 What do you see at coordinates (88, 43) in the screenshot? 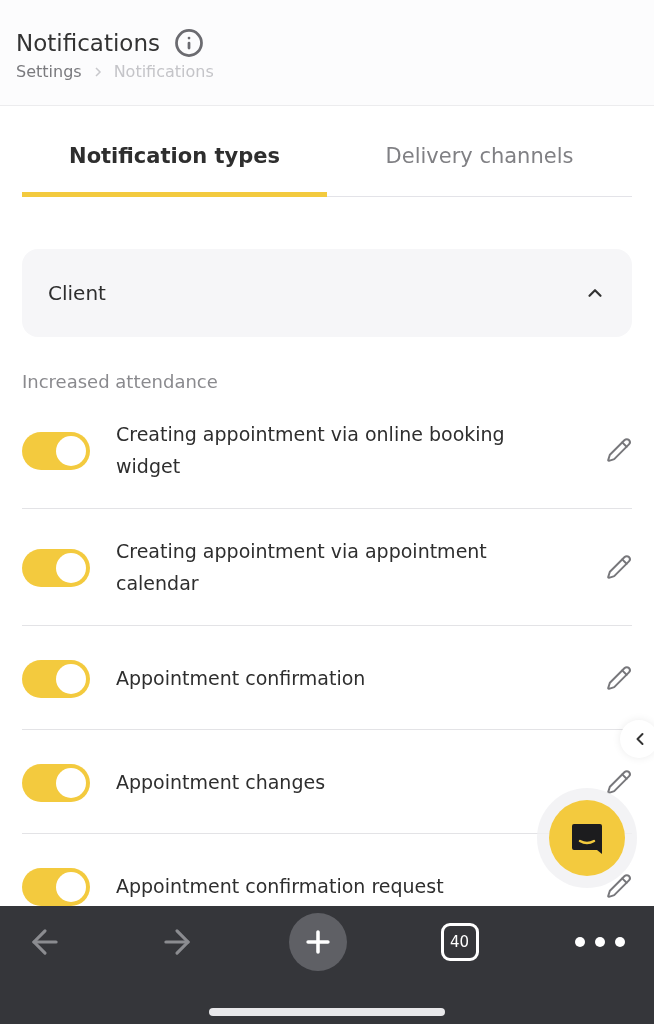
I see `page-title: Notifications` at bounding box center [88, 43].